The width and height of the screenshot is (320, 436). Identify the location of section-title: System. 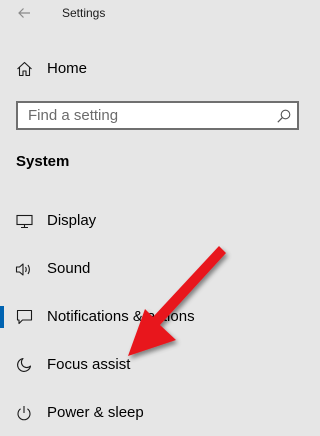
(43, 161).